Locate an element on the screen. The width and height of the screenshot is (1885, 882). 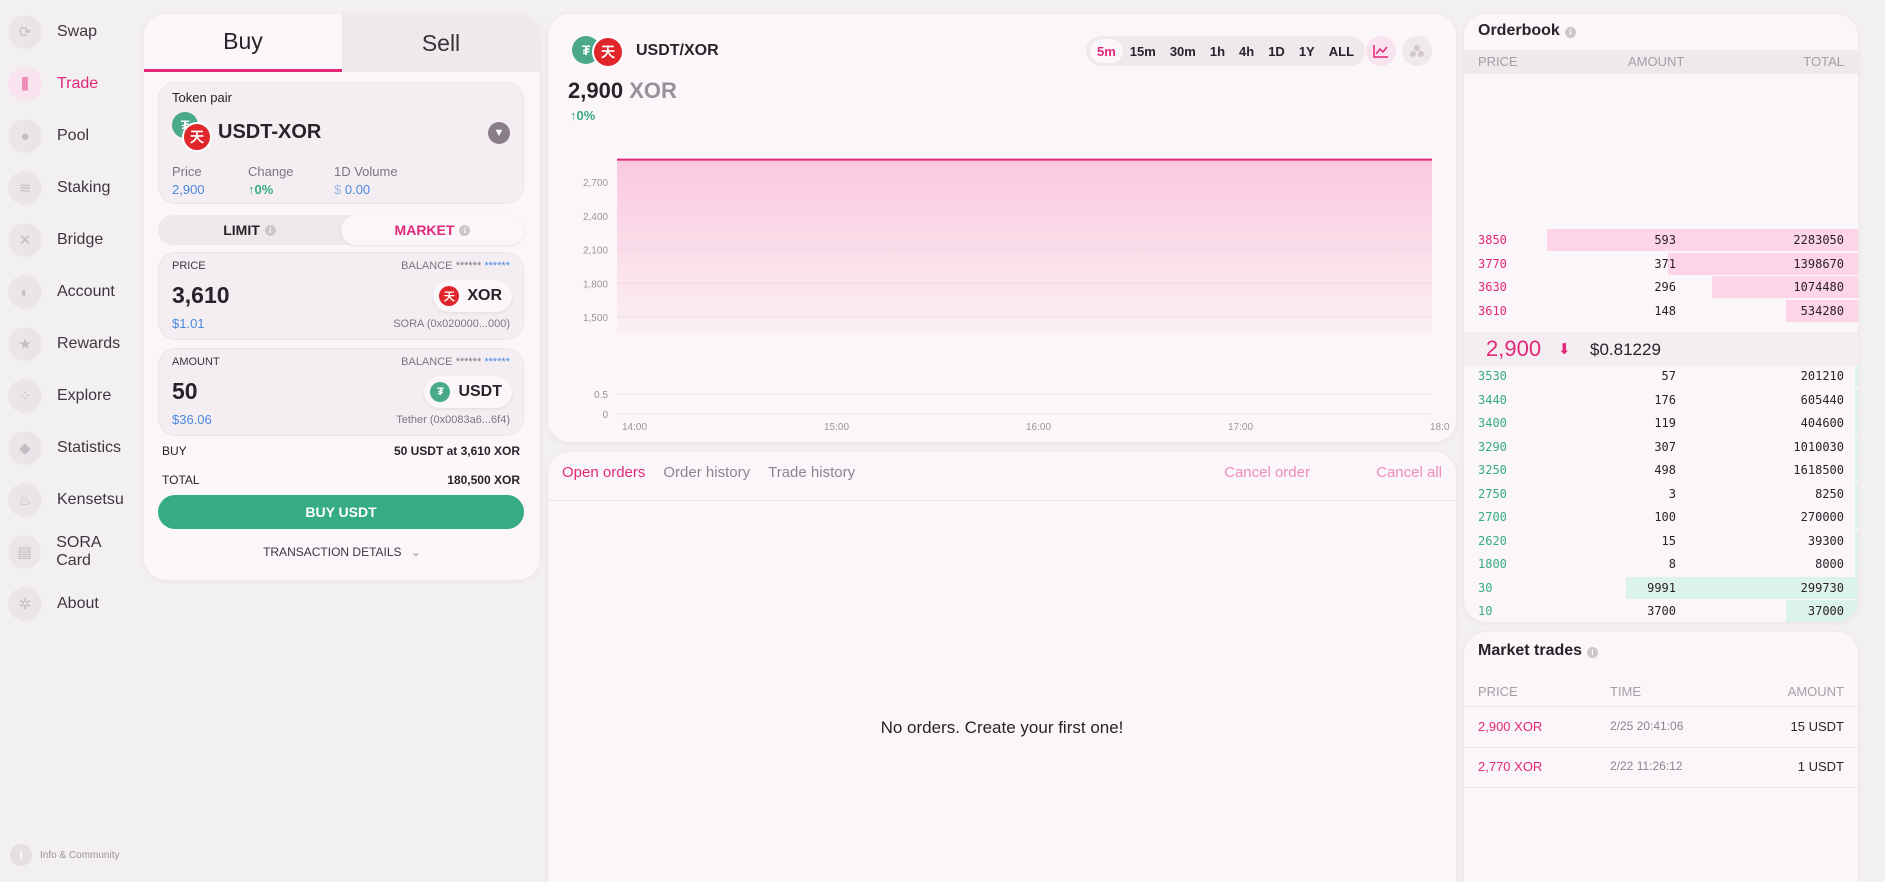
sidebar-item-explore: ⁘ Explore is located at coordinates (73, 396).